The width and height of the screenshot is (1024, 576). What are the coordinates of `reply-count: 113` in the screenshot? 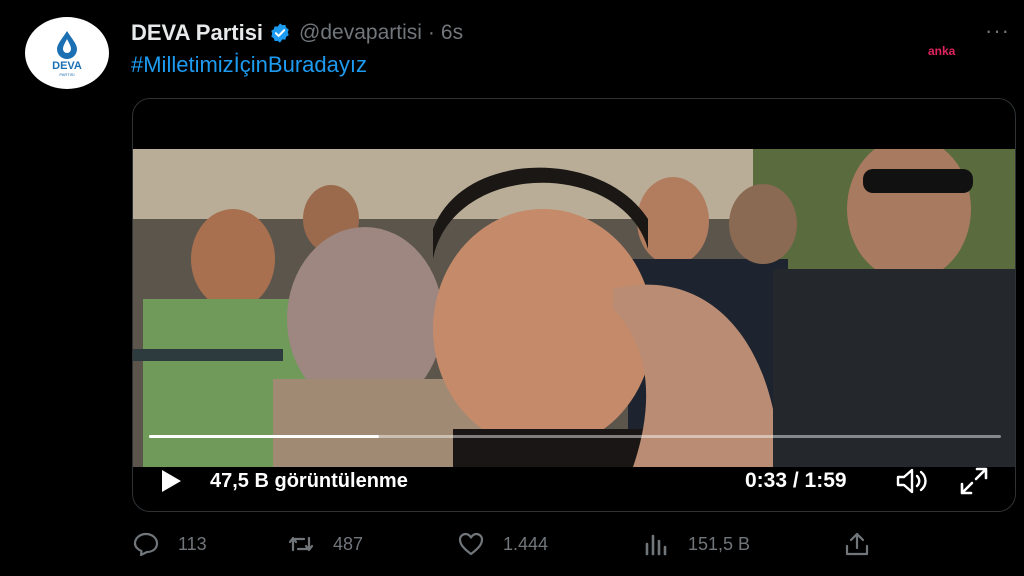 It's located at (192, 543).